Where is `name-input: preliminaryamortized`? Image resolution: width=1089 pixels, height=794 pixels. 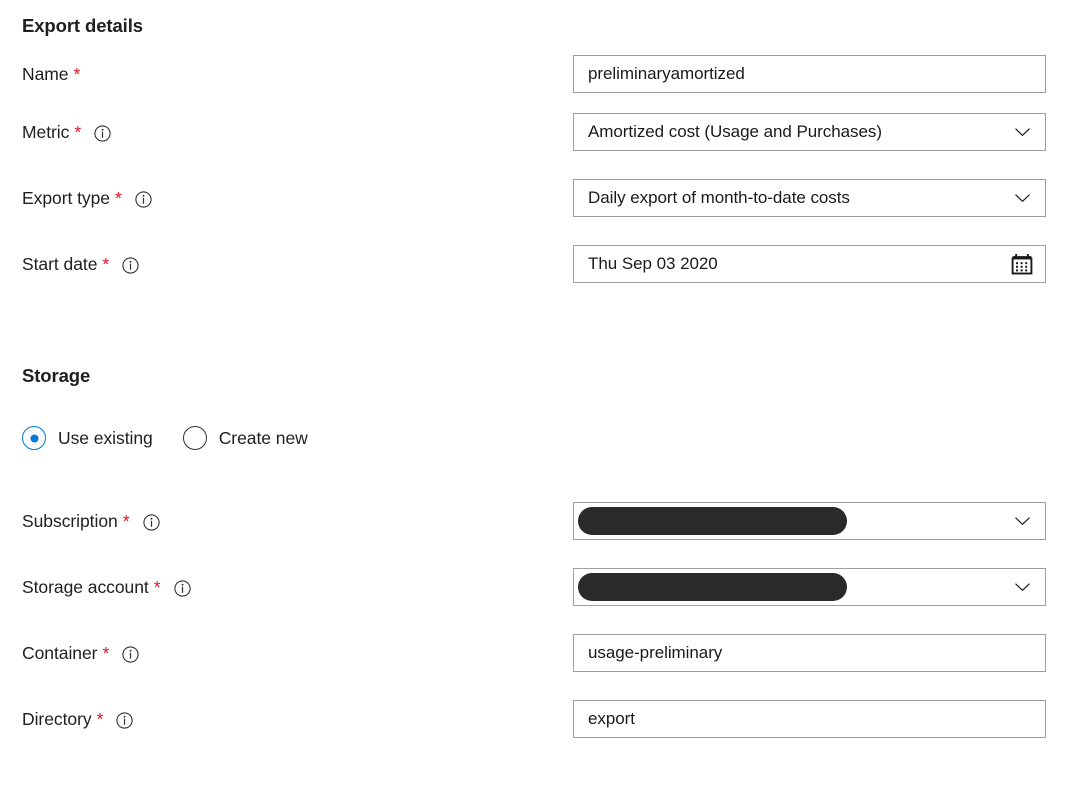
name-input: preliminaryamortized is located at coordinates (809, 74).